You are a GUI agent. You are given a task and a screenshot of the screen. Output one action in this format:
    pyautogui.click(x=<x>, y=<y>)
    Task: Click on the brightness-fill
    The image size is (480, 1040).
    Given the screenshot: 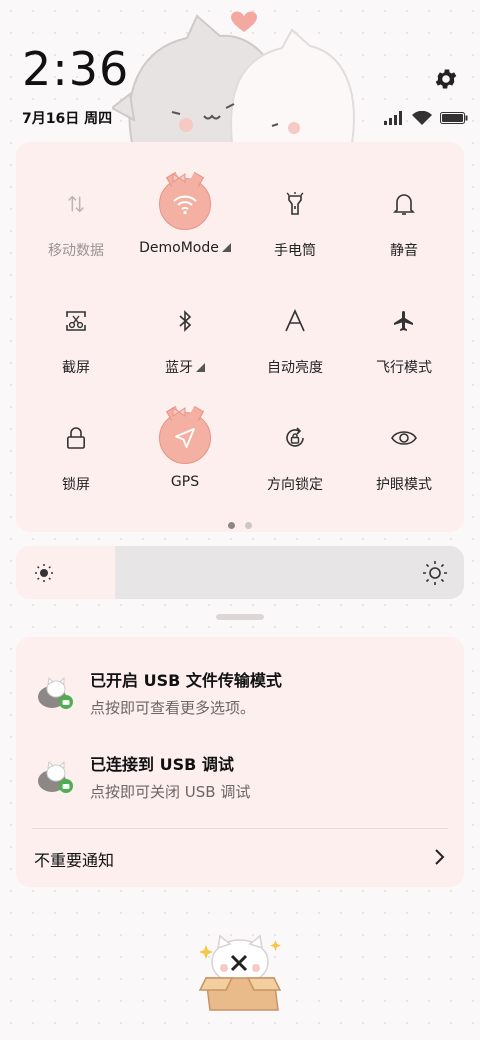 What is the action you would take?
    pyautogui.click(x=65, y=572)
    